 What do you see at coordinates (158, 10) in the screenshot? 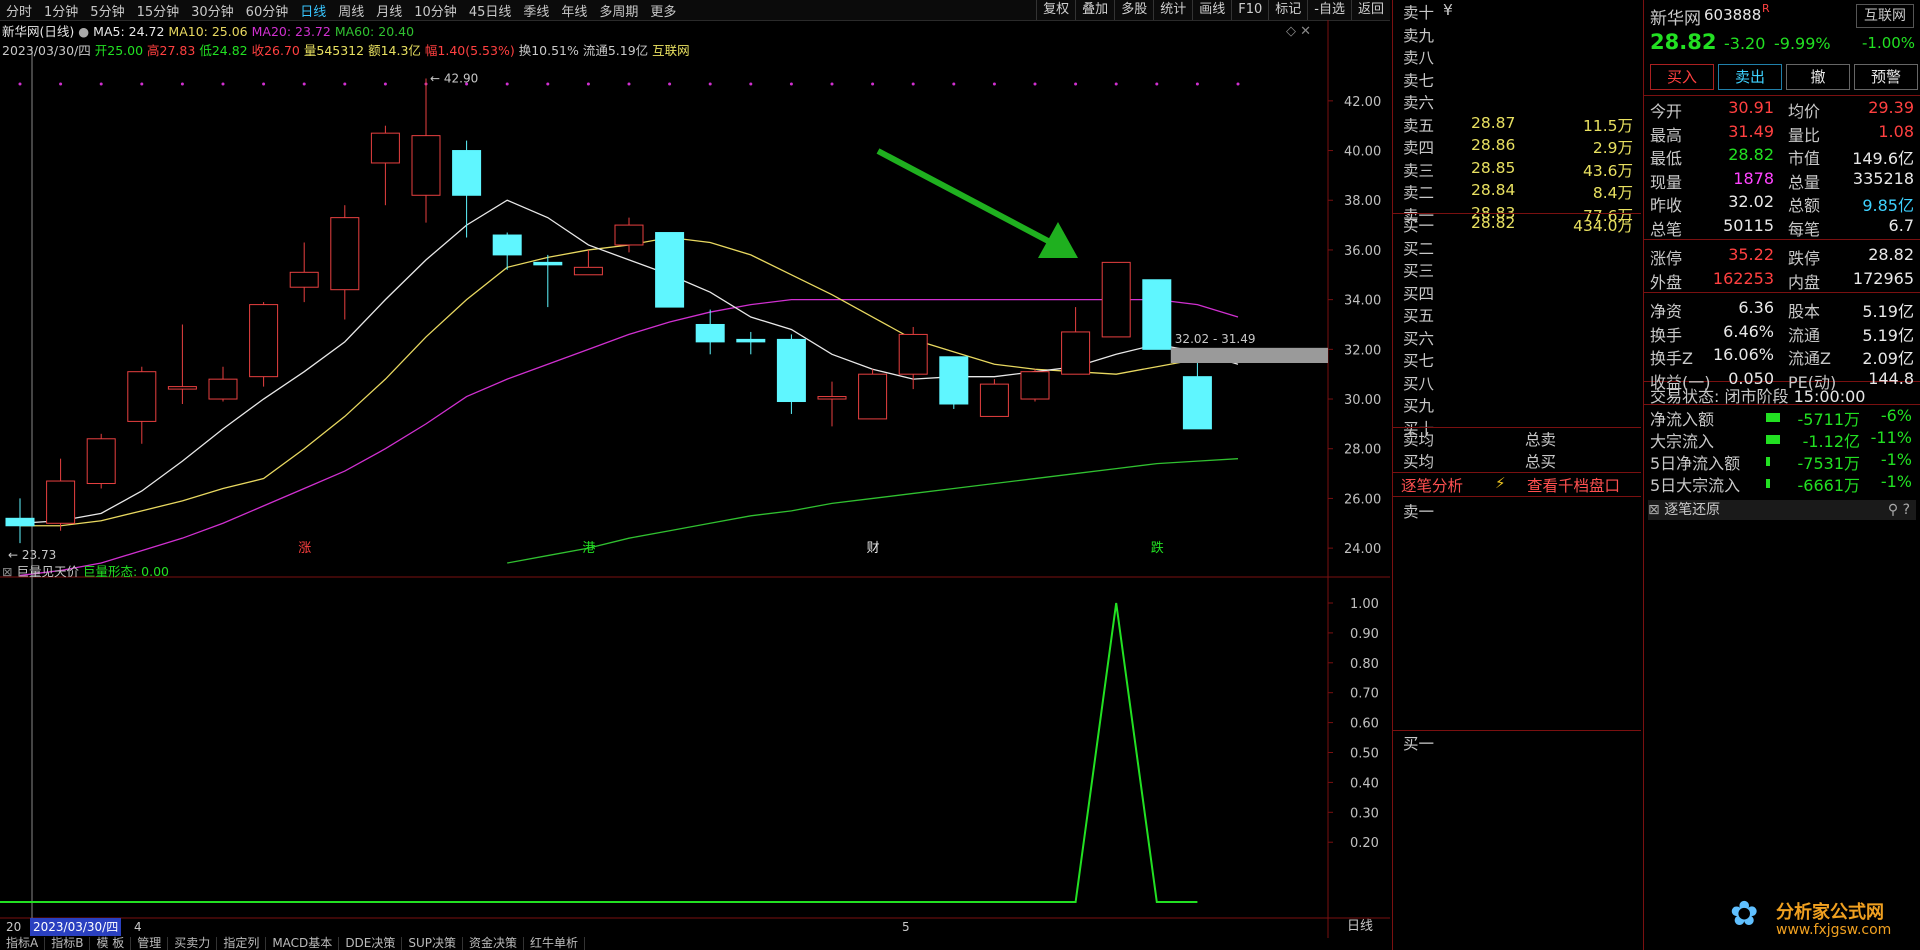
I see `tab-3: 15分钟` at bounding box center [158, 10].